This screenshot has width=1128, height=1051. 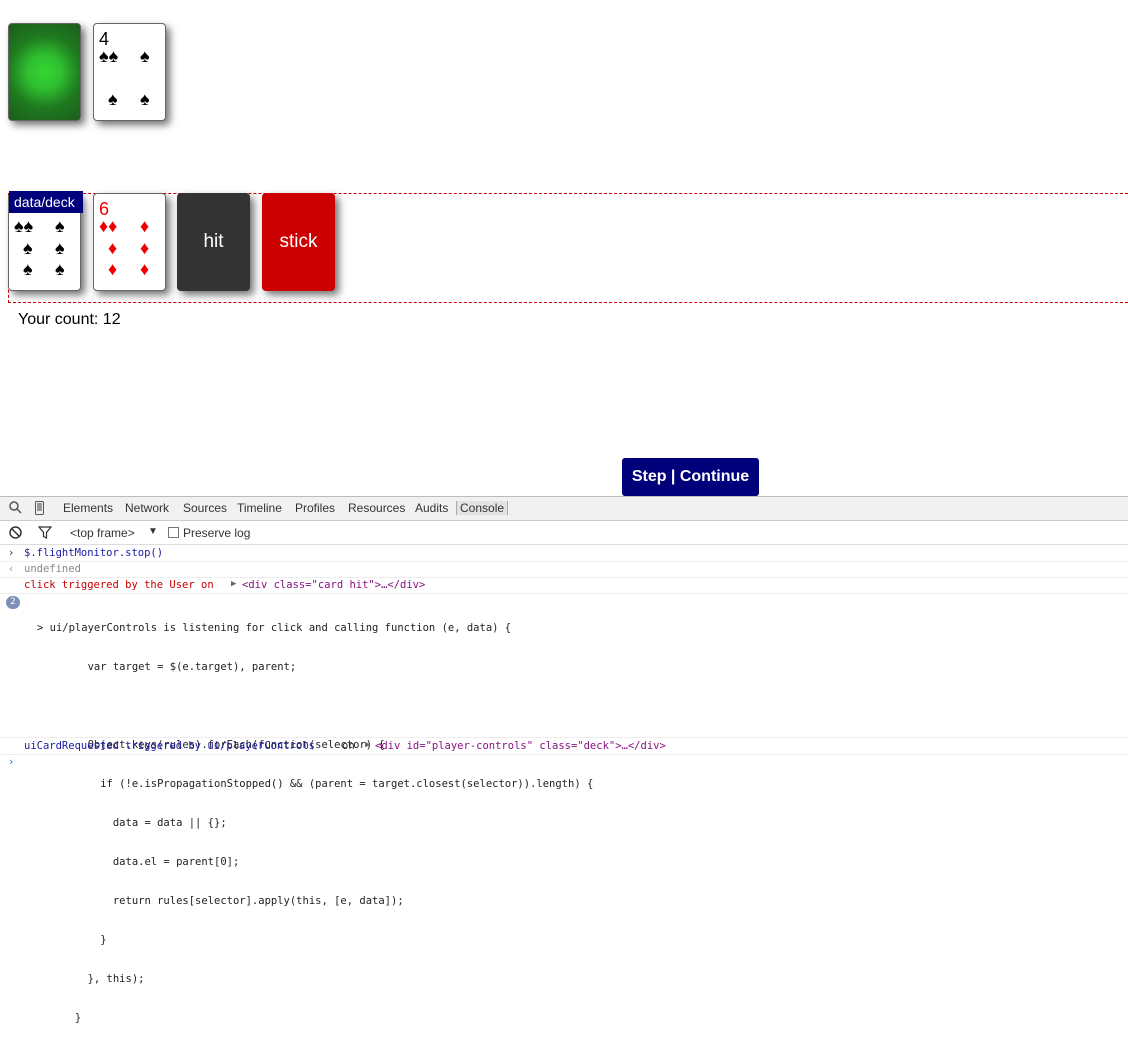 I want to click on tab-resources: Resources, so click(x=376, y=508).